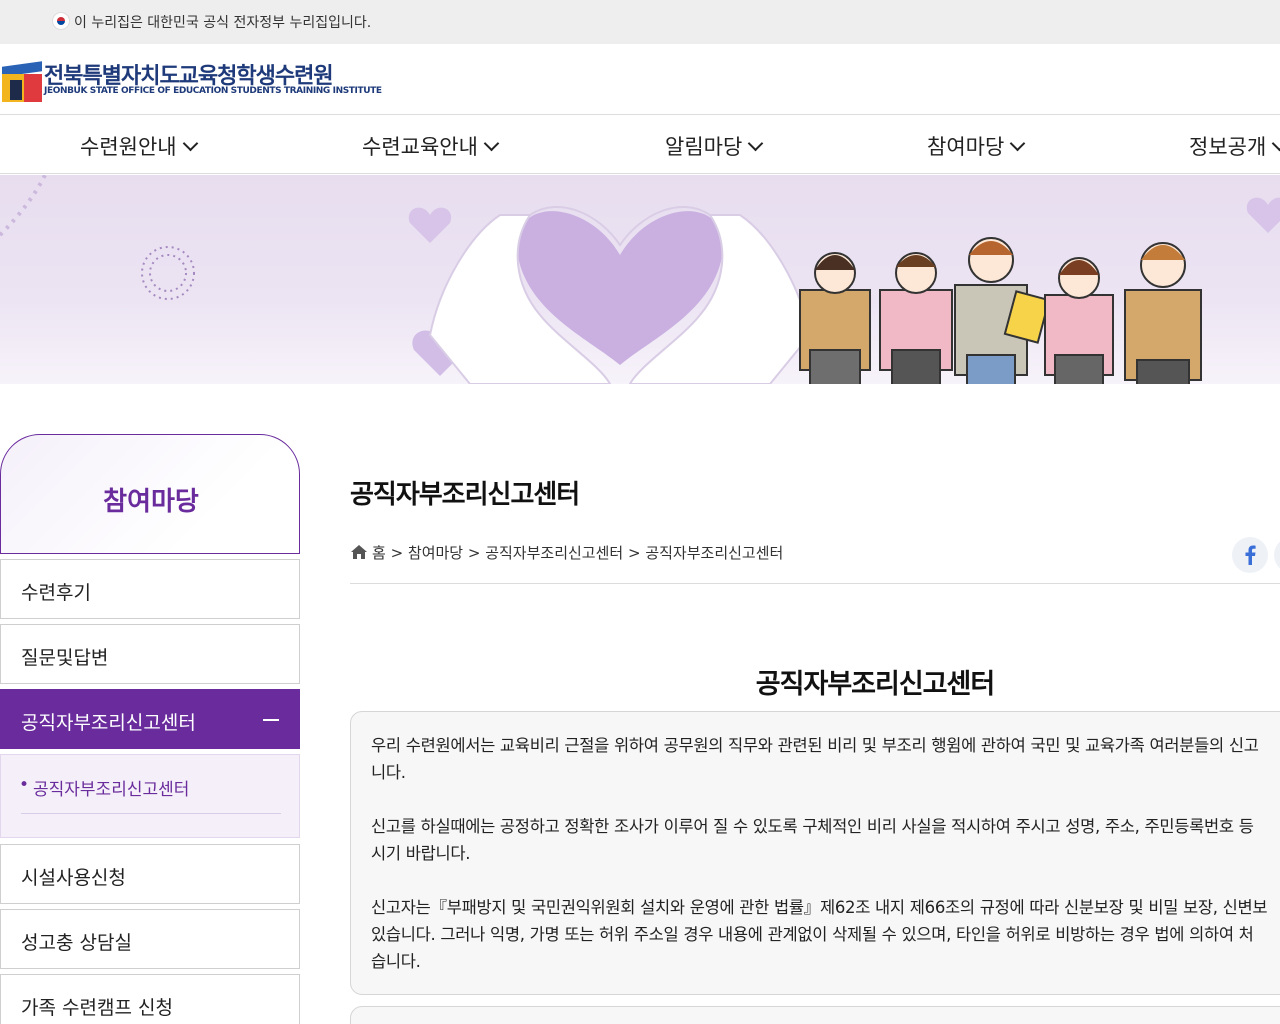 This screenshot has height=1024, width=1280. I want to click on sidebar-title: 참여마당, so click(151, 502).